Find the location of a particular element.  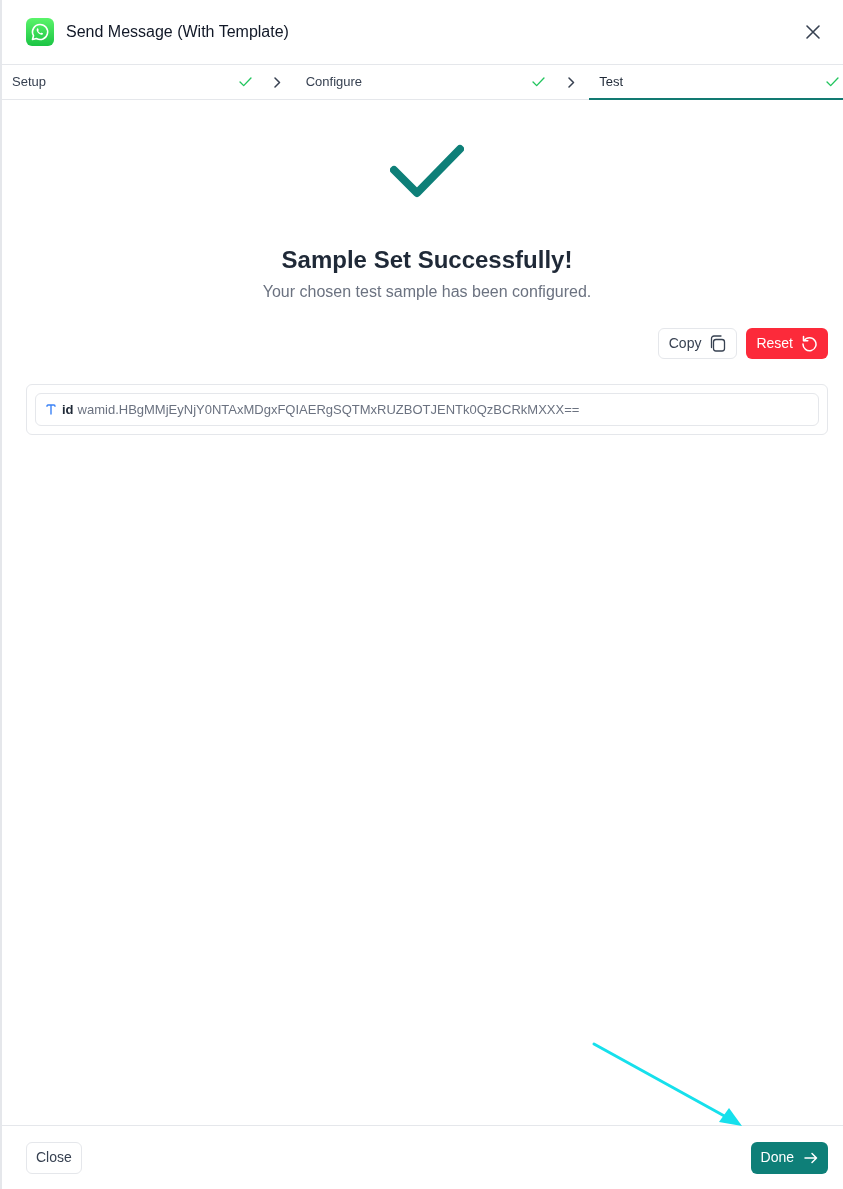

done-button: Done is located at coordinates (789, 1157).